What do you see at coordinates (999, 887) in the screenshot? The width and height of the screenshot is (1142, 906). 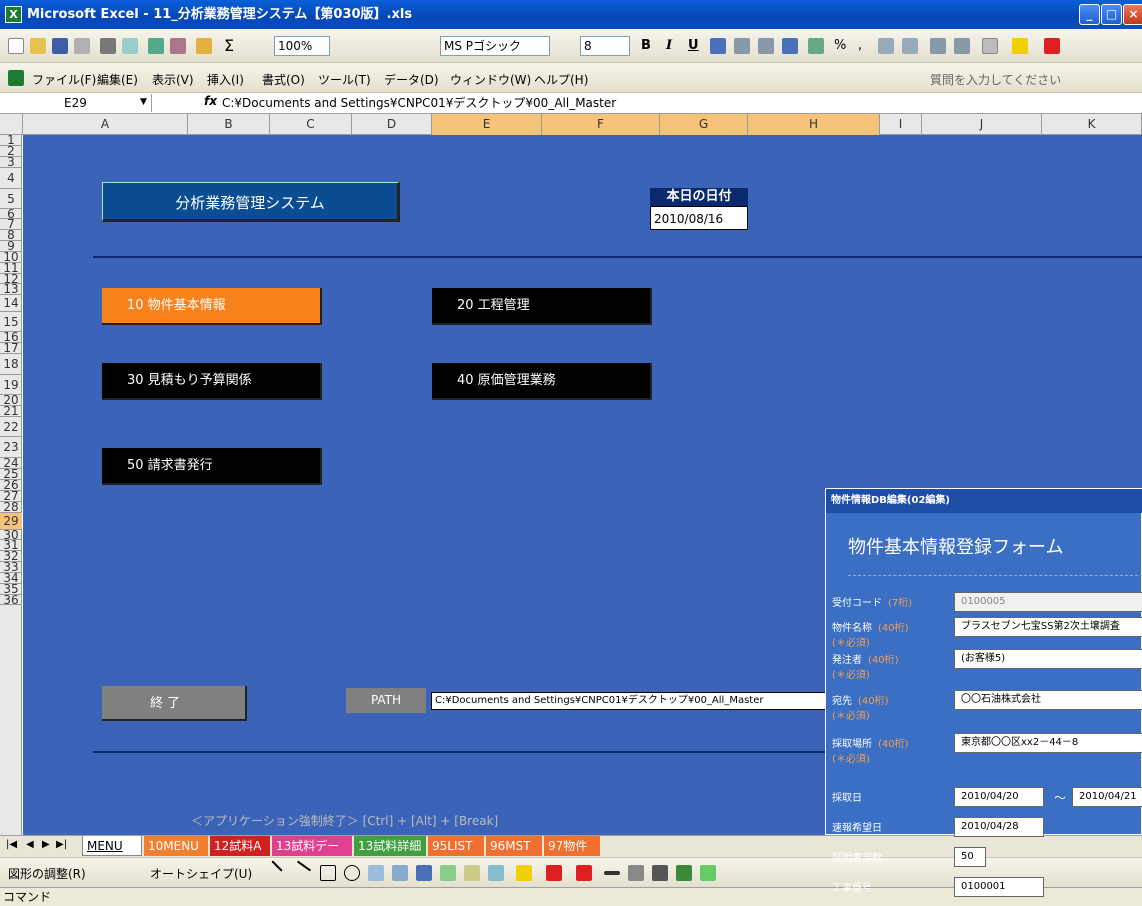 I see `form-field-input: 0100001` at bounding box center [999, 887].